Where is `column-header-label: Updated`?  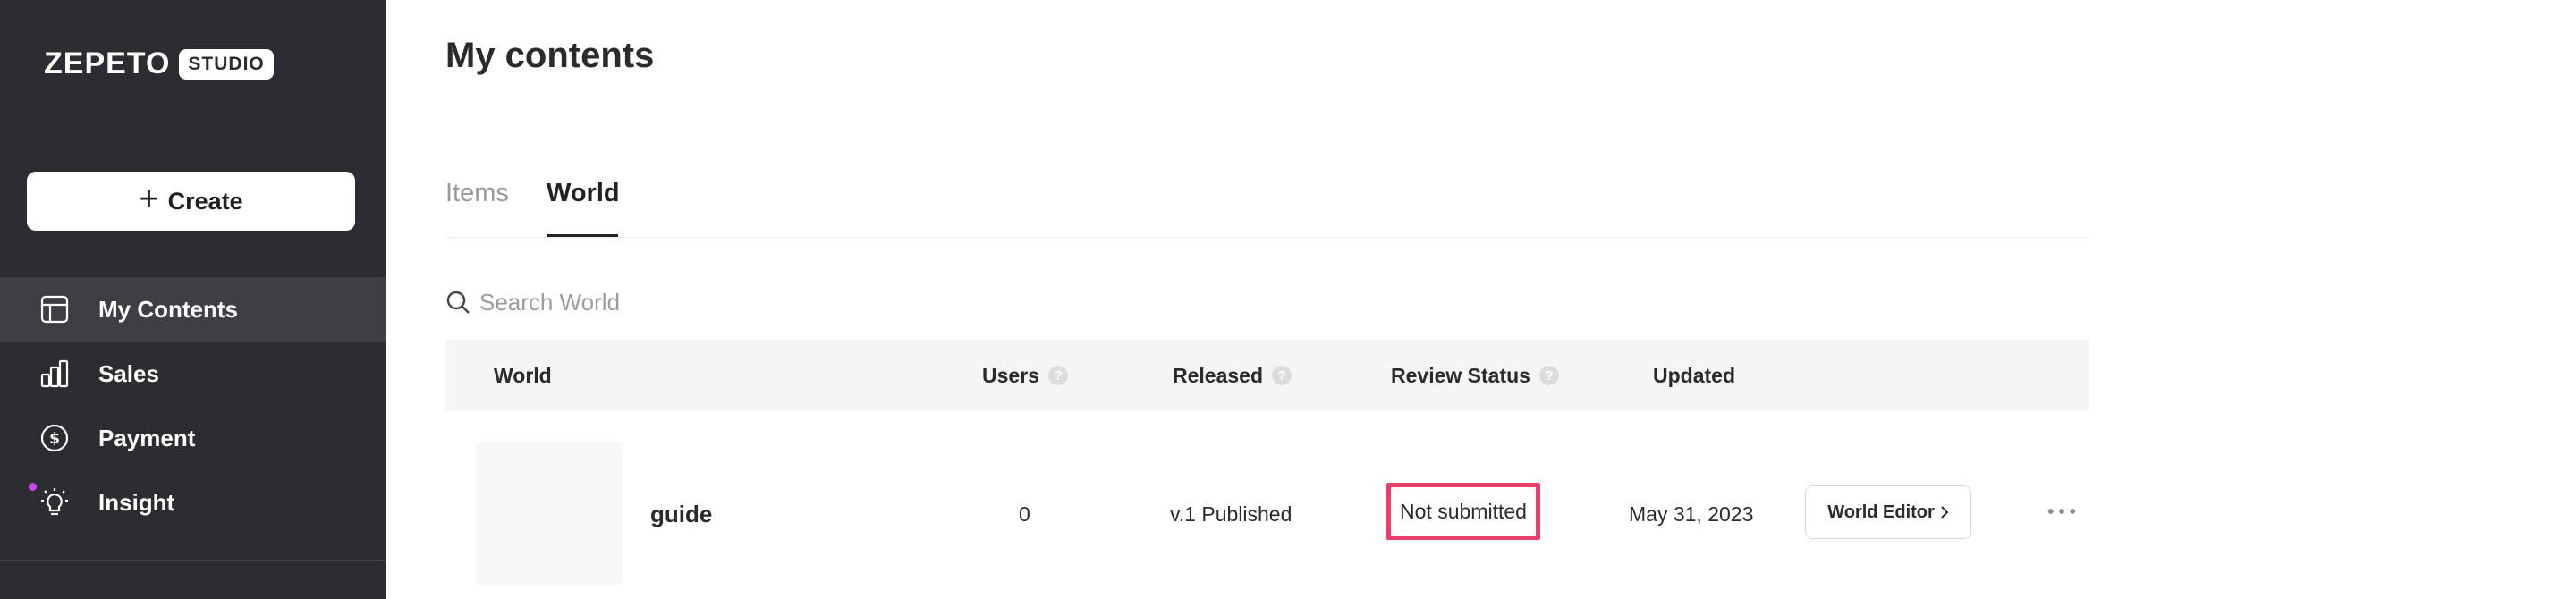 column-header-label: Updated is located at coordinates (1694, 375).